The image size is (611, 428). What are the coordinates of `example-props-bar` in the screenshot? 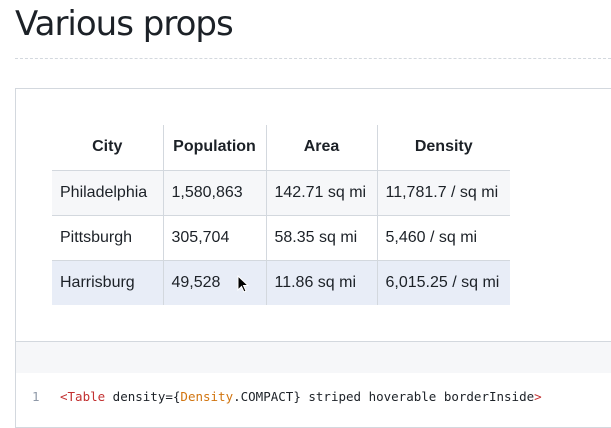 It's located at (313, 357).